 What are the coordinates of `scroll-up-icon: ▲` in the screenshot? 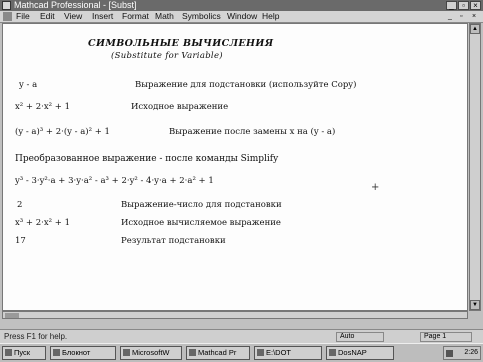 It's located at (475, 29).